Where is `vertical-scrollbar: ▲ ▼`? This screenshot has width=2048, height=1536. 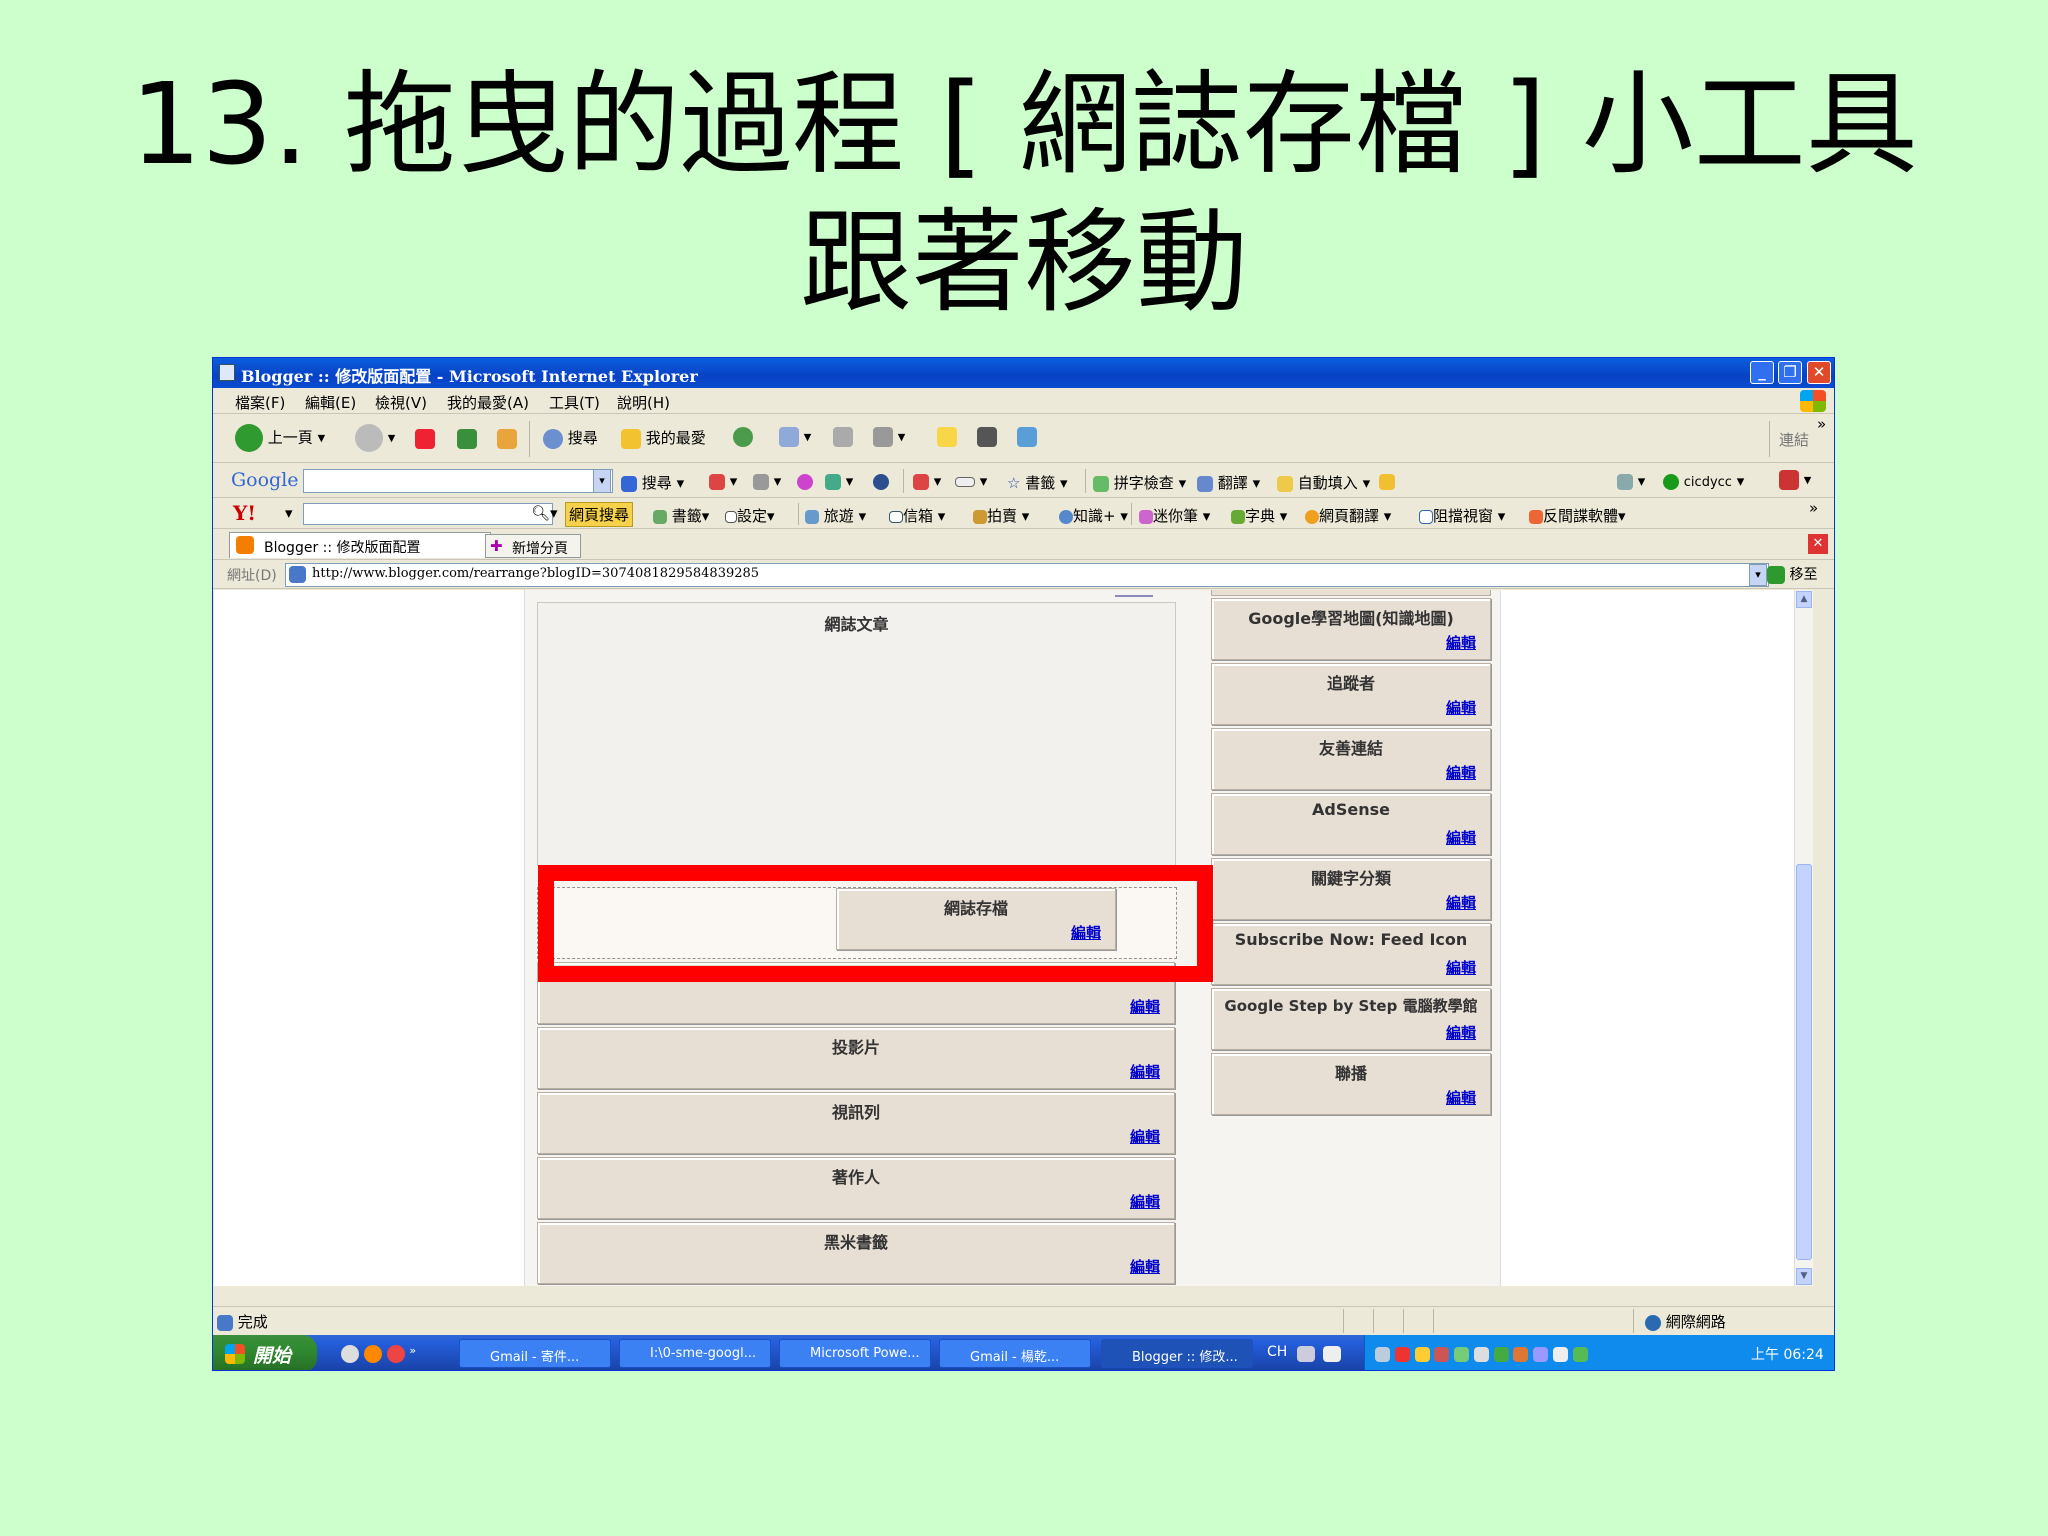 vertical-scrollbar: ▲ ▼ is located at coordinates (1803, 938).